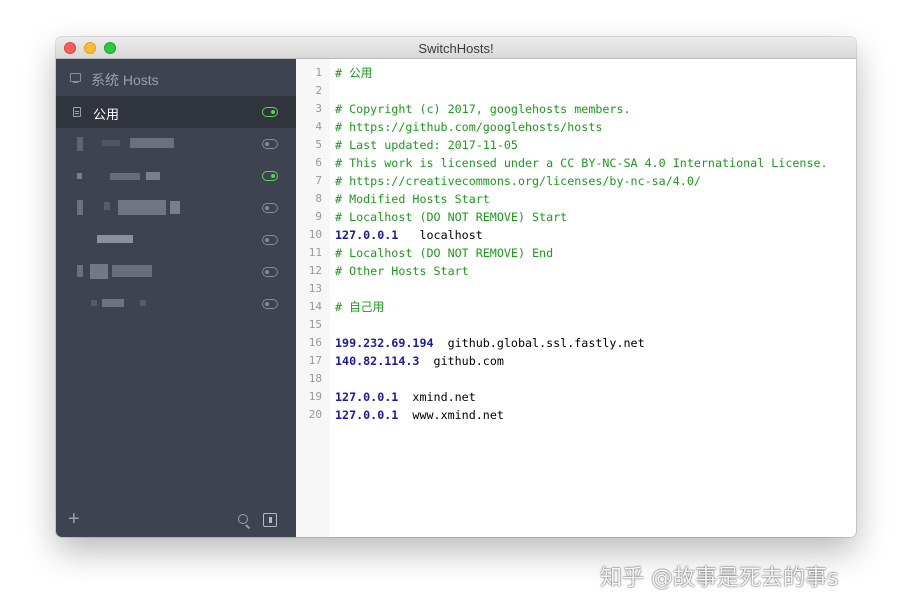 Image resolution: width=912 pixels, height=612 pixels. Describe the element at coordinates (440, 235) in the screenshot. I see `hostname: localhost` at that location.